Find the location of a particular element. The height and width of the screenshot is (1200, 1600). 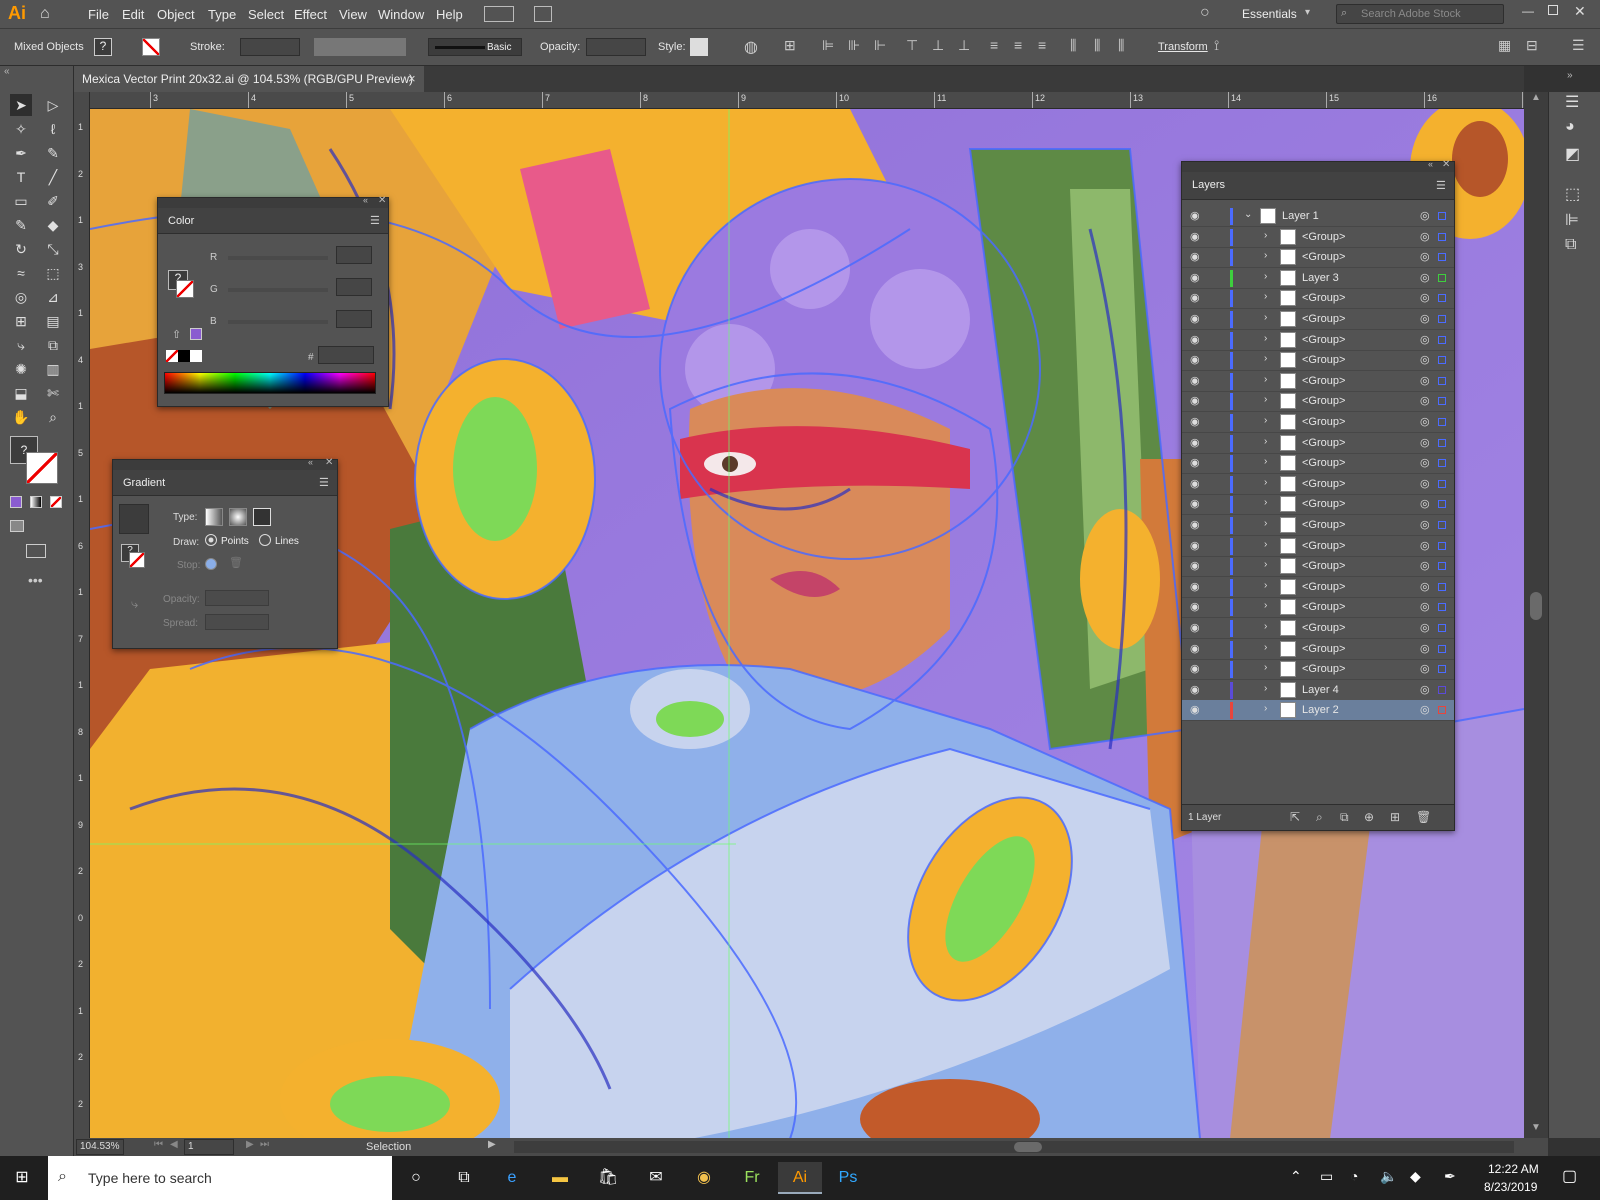

gradient-mode-icon is located at coordinates (36, 502).